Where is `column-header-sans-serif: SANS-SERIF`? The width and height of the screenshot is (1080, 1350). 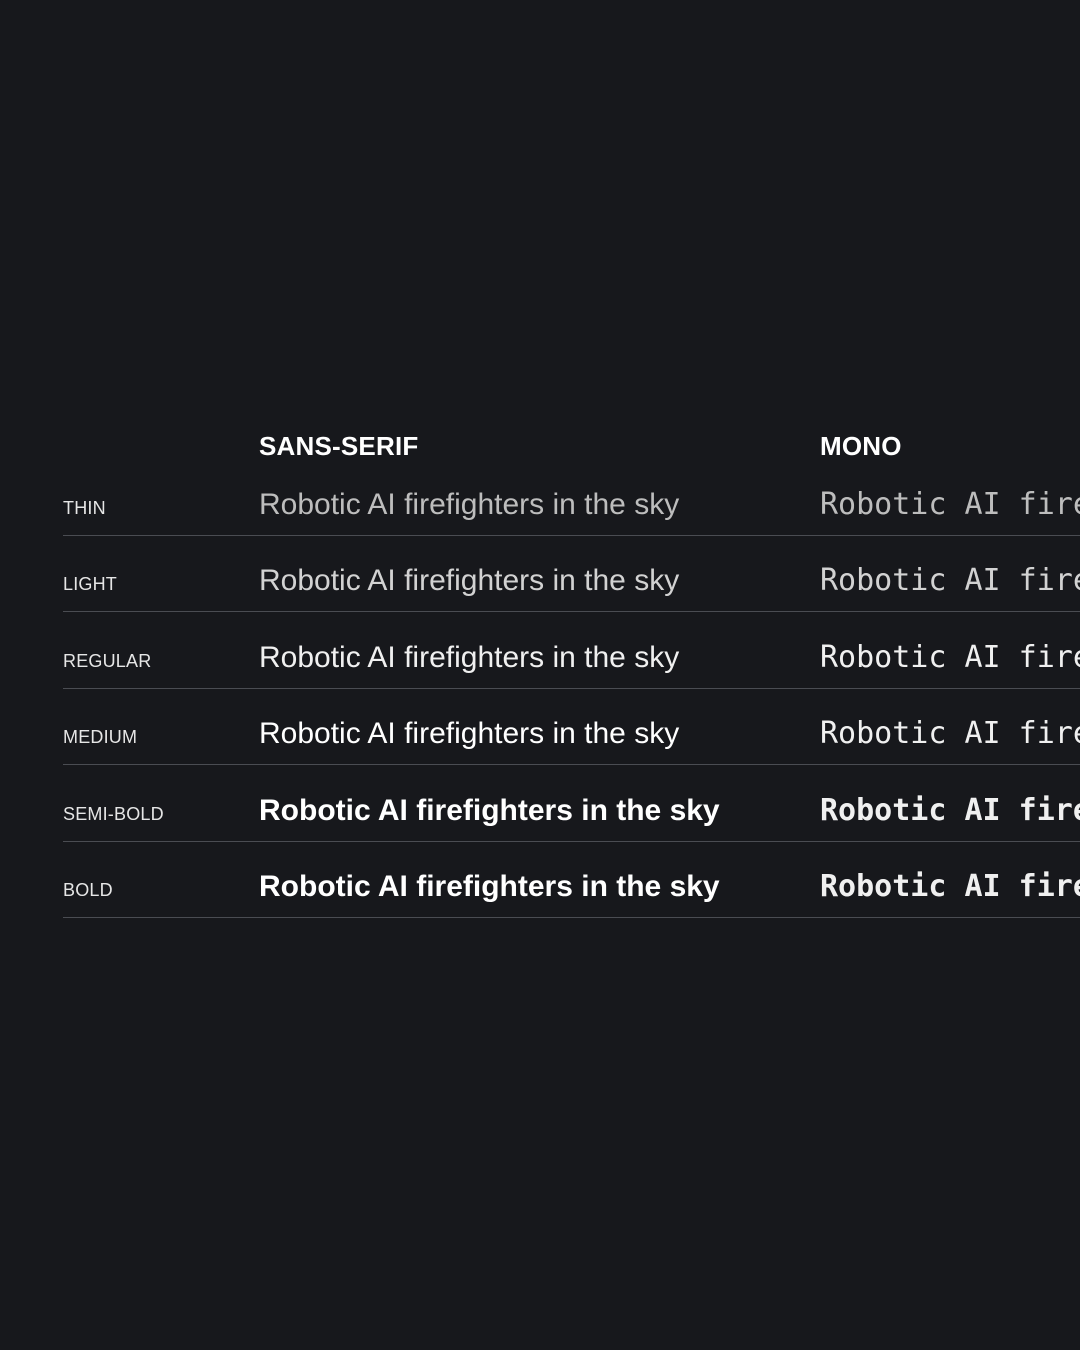
column-header-sans-serif: SANS-SERIF is located at coordinates (339, 446).